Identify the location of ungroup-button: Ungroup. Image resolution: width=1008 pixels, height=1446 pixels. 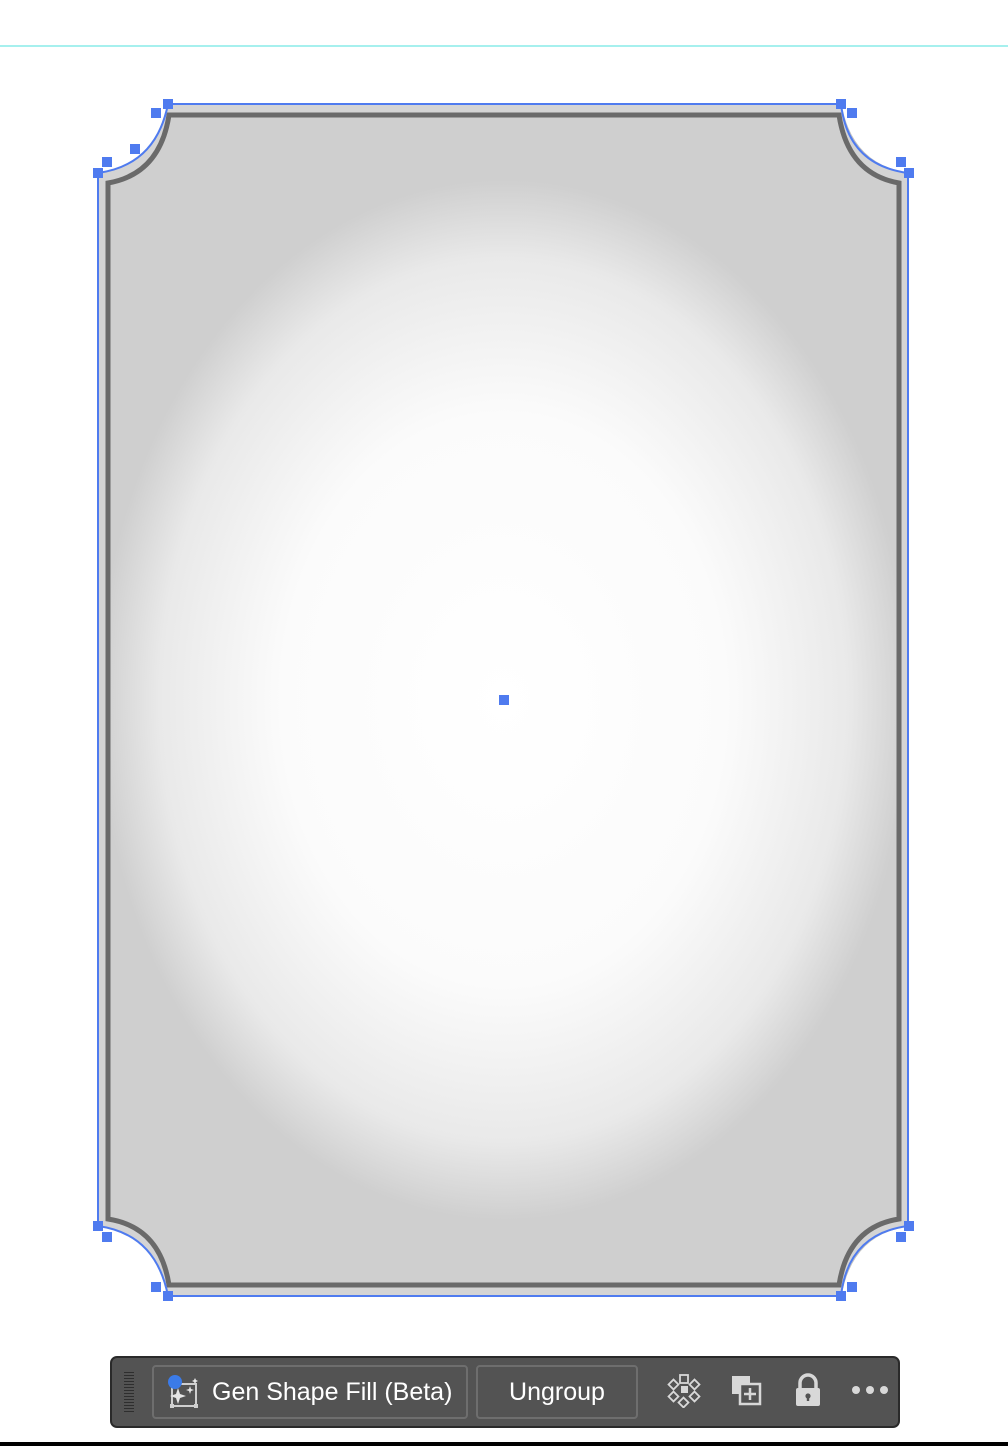
(557, 1392).